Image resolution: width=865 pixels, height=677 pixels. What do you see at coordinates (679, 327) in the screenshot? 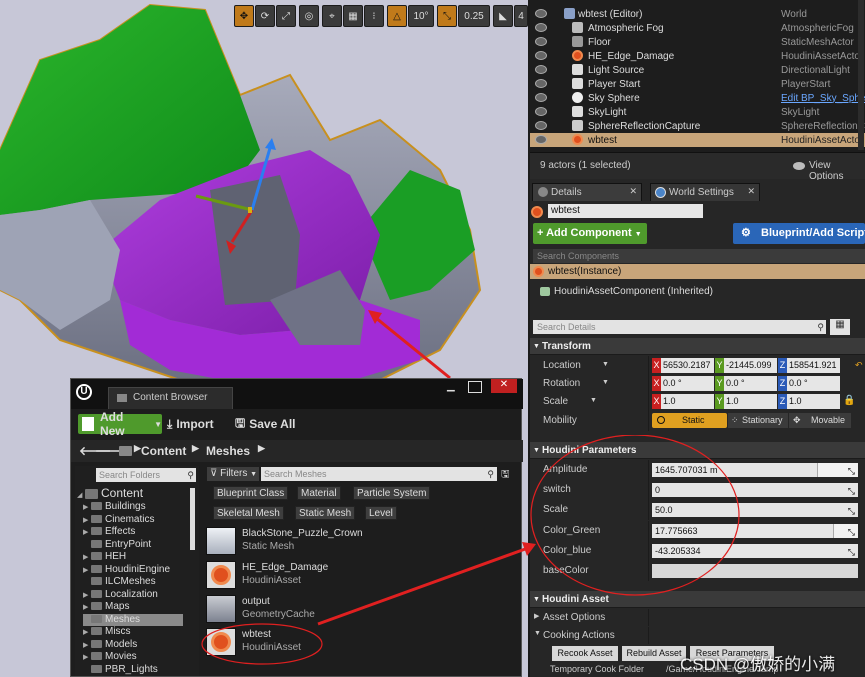
I see `search-details-field: Search Details ⚲` at bounding box center [679, 327].